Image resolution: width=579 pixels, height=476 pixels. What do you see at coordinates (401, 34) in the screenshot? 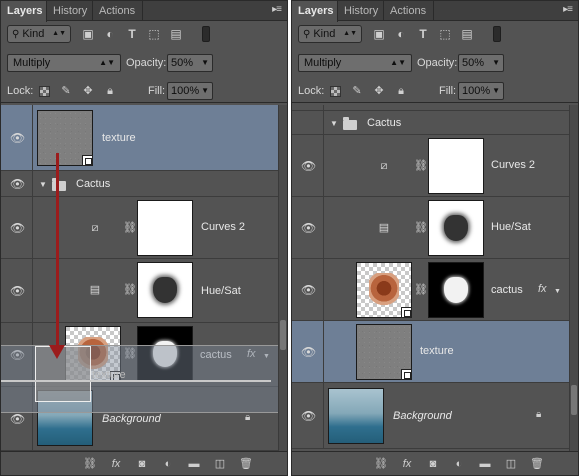
I see `adjustment-filter-icon: ◐` at bounding box center [401, 34].